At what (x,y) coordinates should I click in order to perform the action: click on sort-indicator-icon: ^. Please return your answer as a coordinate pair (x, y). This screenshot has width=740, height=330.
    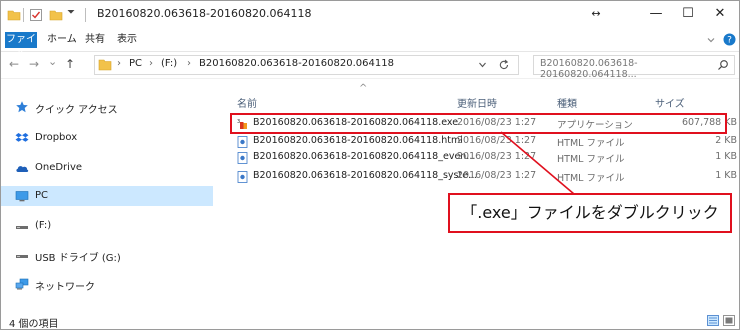
    Looking at the image, I should click on (363, 88).